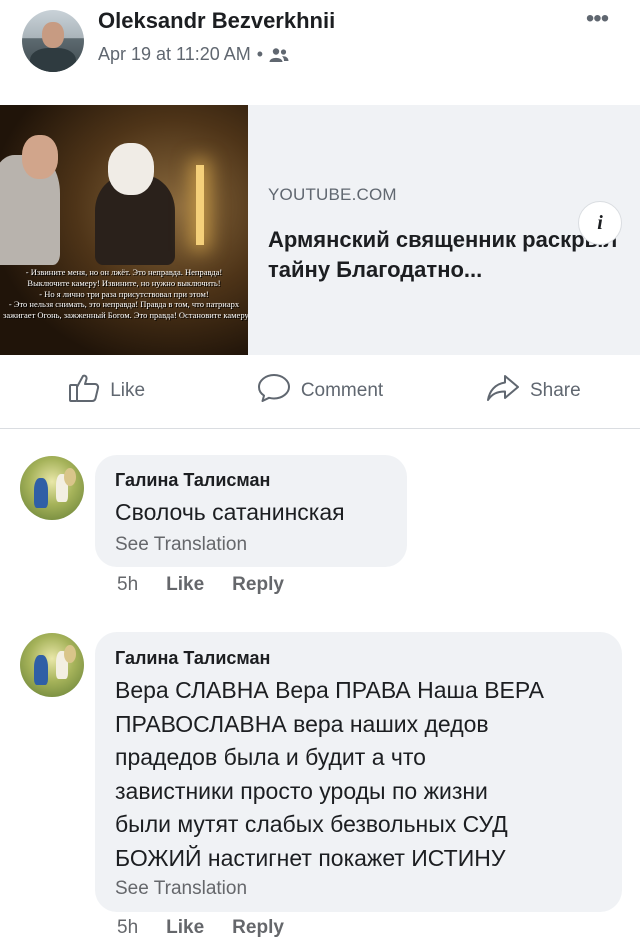 Image resolution: width=640 pixels, height=941 pixels. What do you see at coordinates (503, 391) in the screenshot?
I see `share-arrow-icon` at bounding box center [503, 391].